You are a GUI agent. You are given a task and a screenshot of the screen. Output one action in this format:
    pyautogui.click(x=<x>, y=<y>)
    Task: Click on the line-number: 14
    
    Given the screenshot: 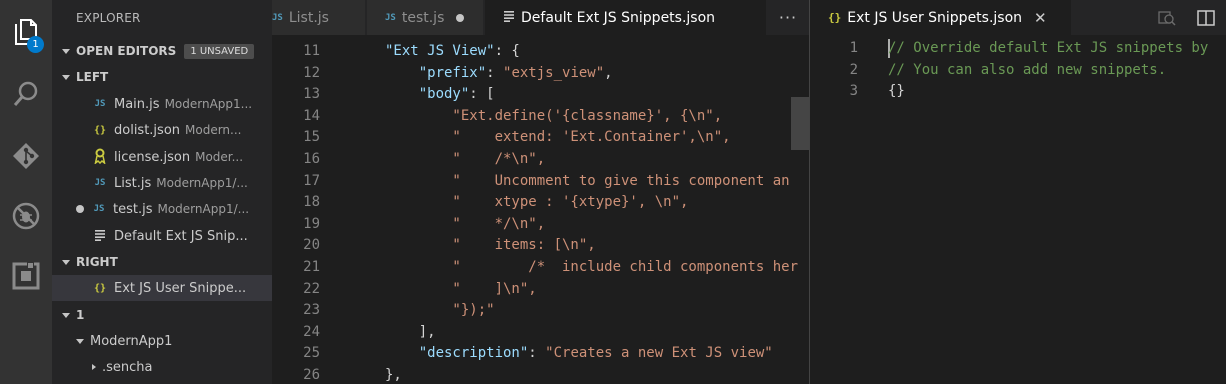 What is the action you would take?
    pyautogui.click(x=311, y=115)
    